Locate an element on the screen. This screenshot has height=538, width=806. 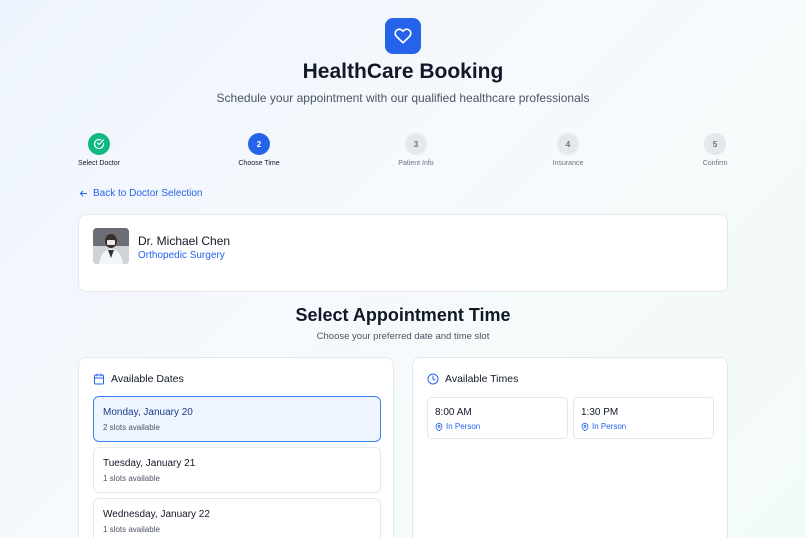
date-label: Tuesday, January 21 is located at coordinates (149, 463).